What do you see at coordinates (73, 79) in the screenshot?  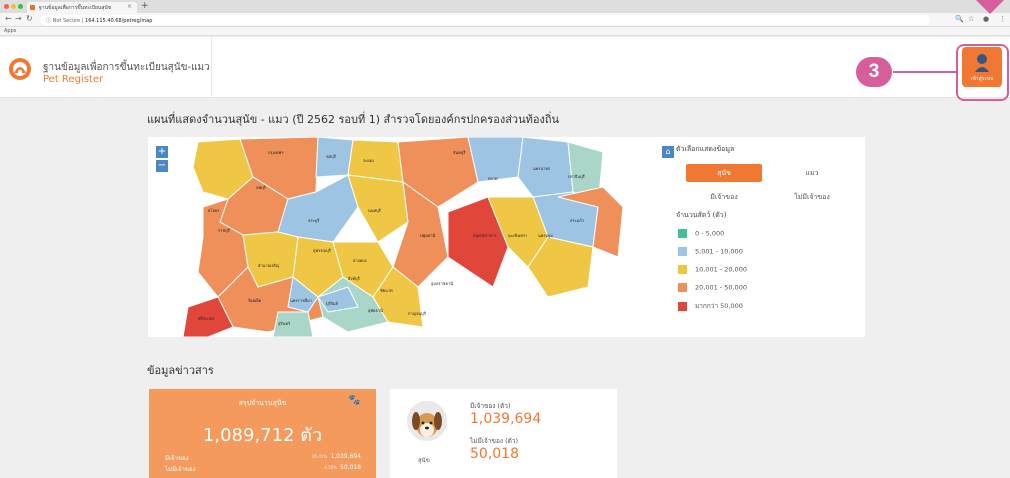 I see `site-title-english: Pet Register` at bounding box center [73, 79].